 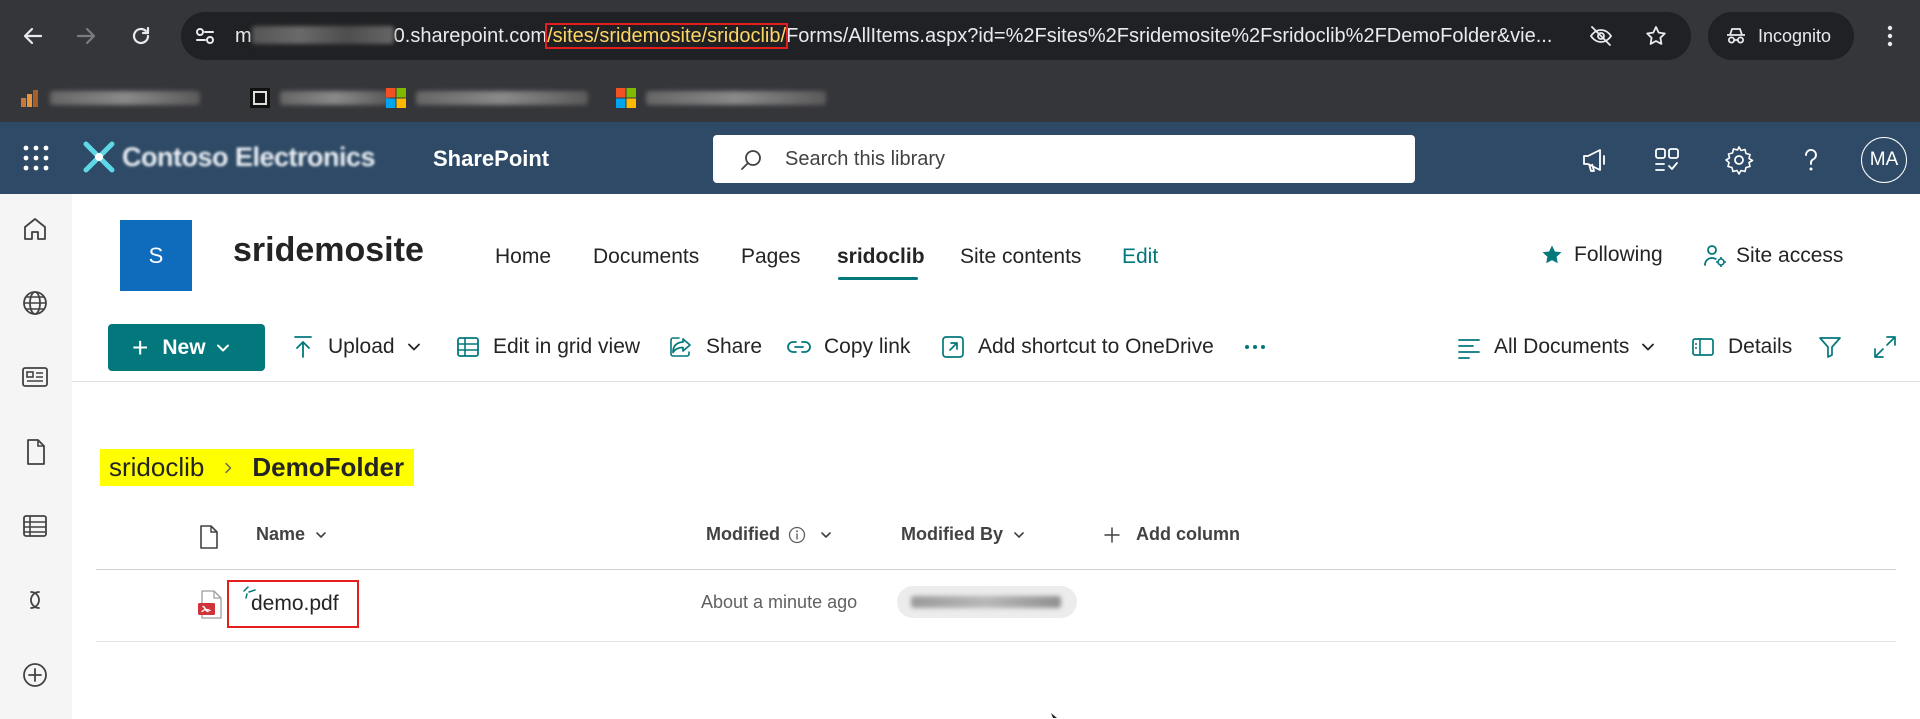 I want to click on question-mark-icon, so click(x=1811, y=160).